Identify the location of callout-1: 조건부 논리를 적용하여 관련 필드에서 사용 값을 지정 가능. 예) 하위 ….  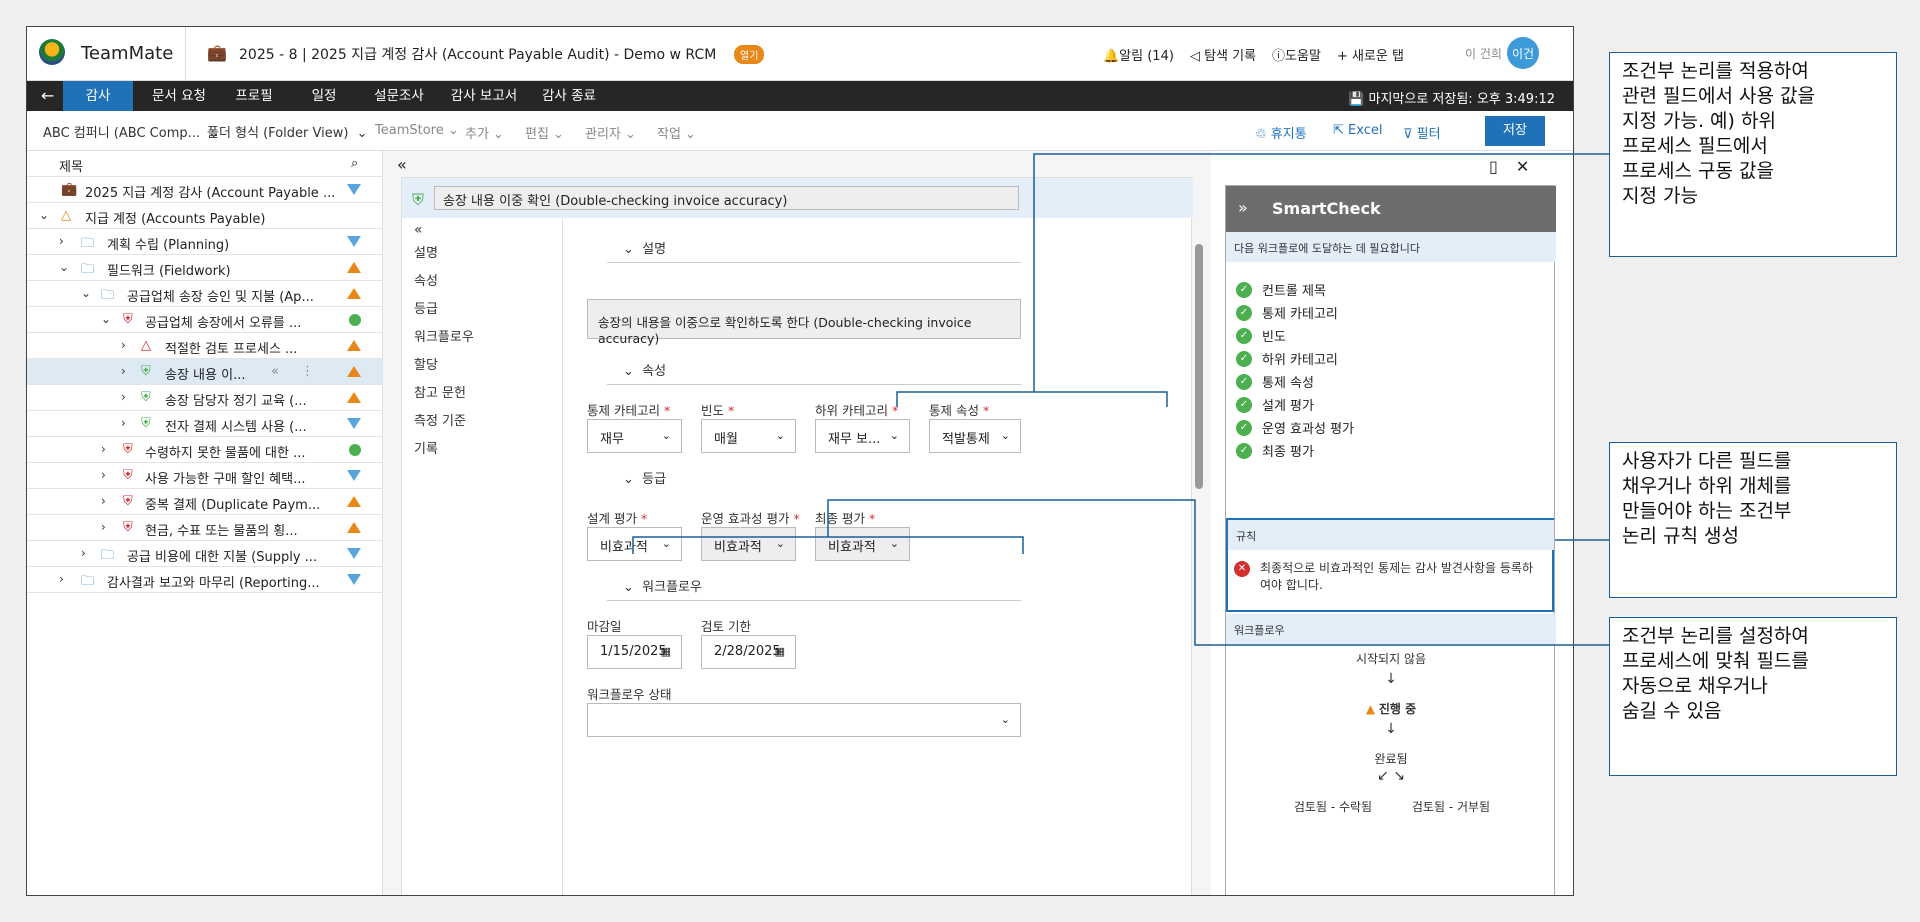
(1753, 154).